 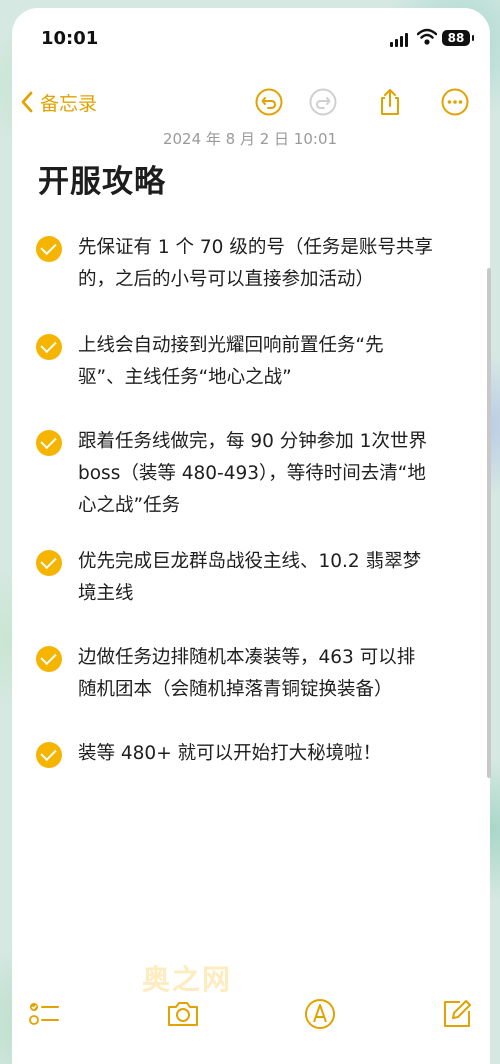 What do you see at coordinates (27, 102) in the screenshot?
I see `chevron-left-icon` at bounding box center [27, 102].